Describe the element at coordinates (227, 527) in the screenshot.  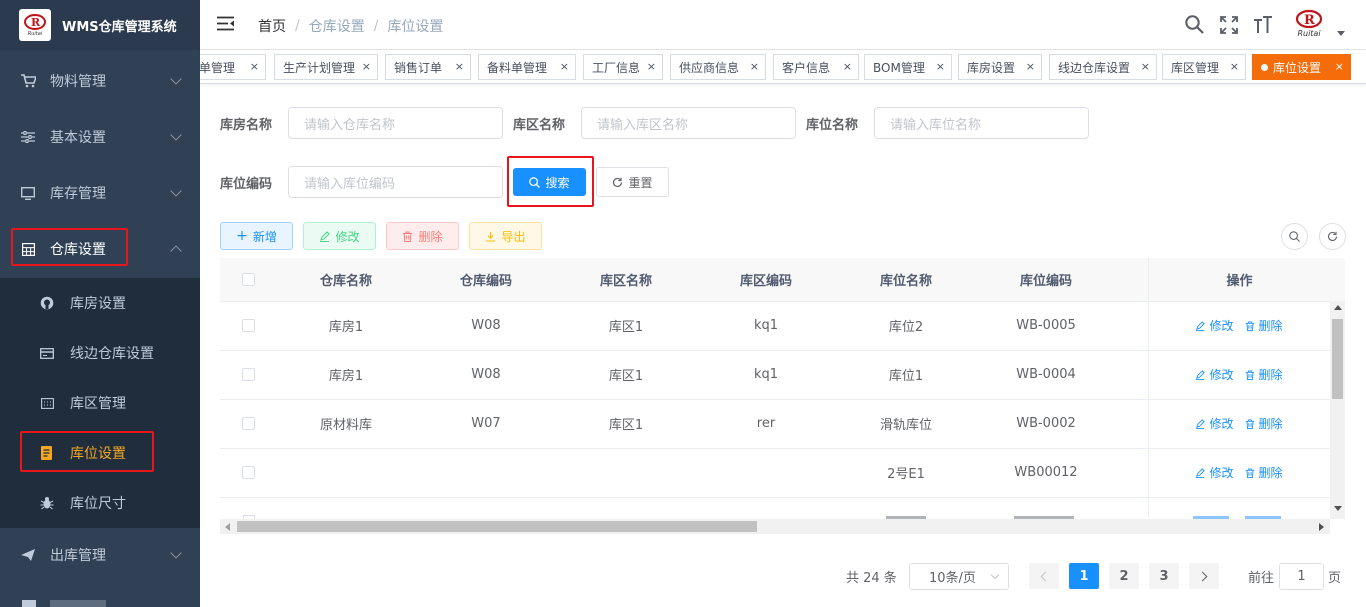
I see `scroll-left-arrow-icon` at that location.